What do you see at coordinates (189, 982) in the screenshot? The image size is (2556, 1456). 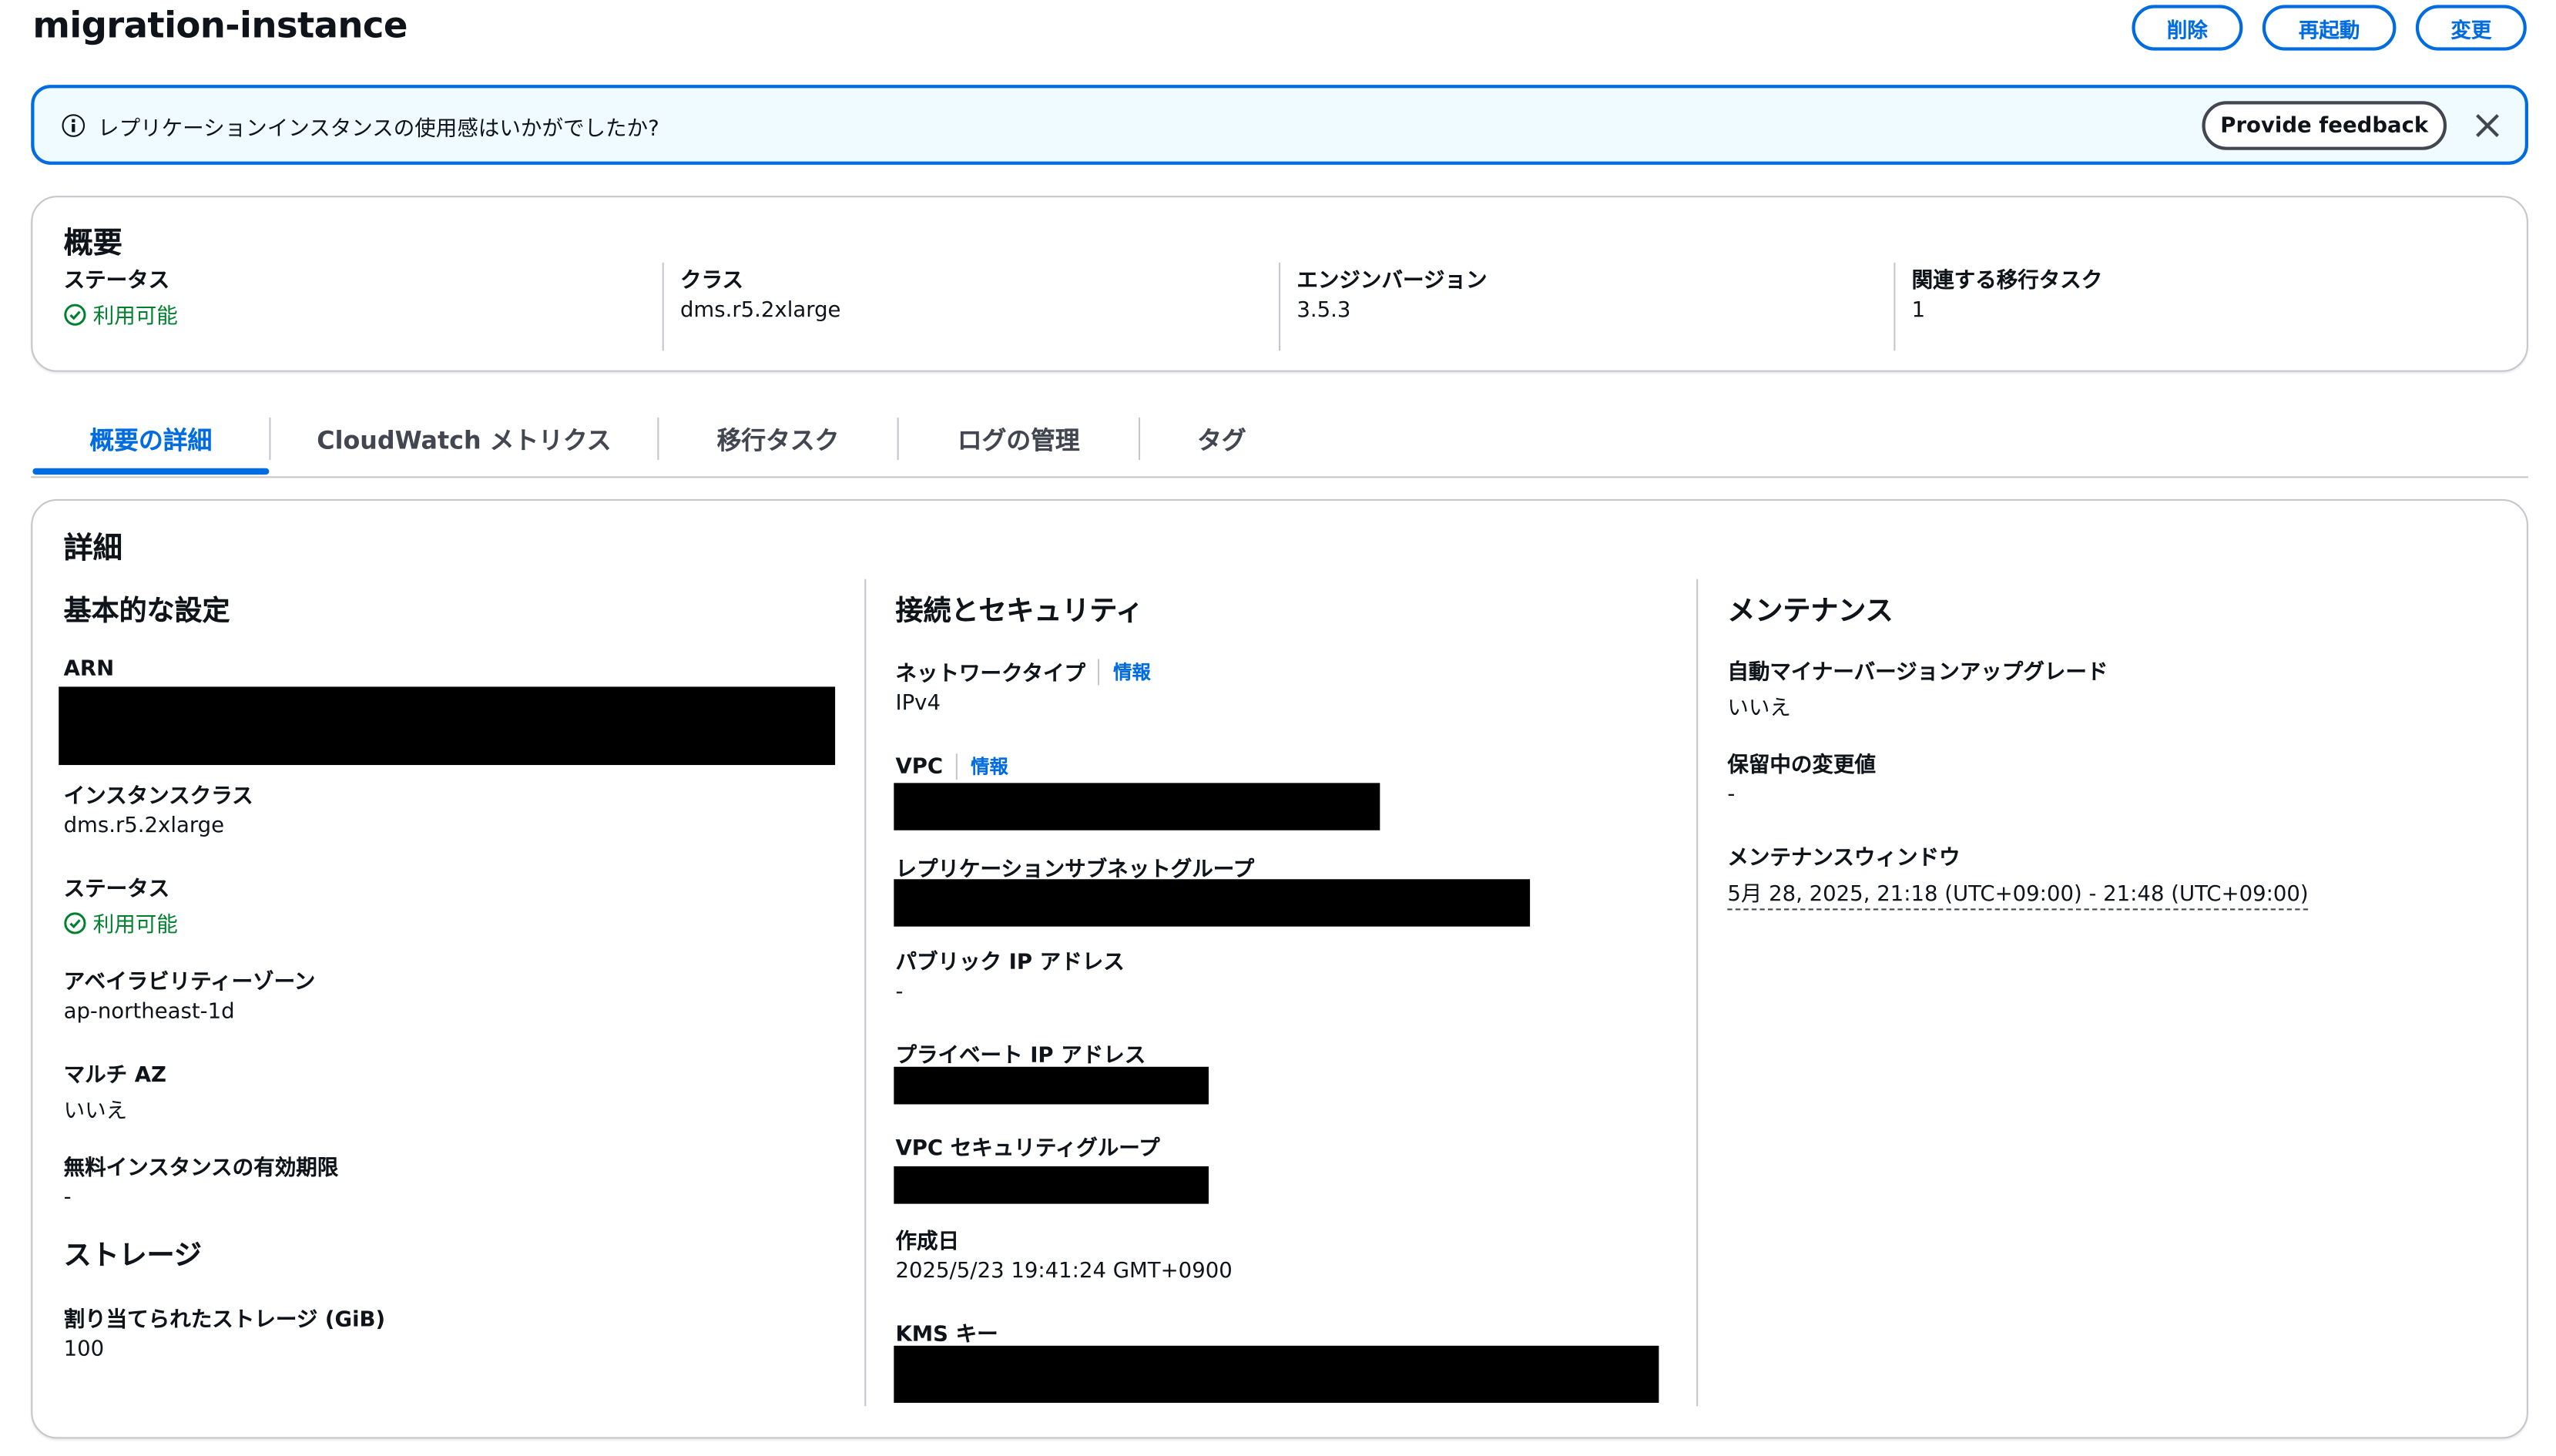 I see `availability-zone-label: アベイラビリティーゾーン` at bounding box center [189, 982].